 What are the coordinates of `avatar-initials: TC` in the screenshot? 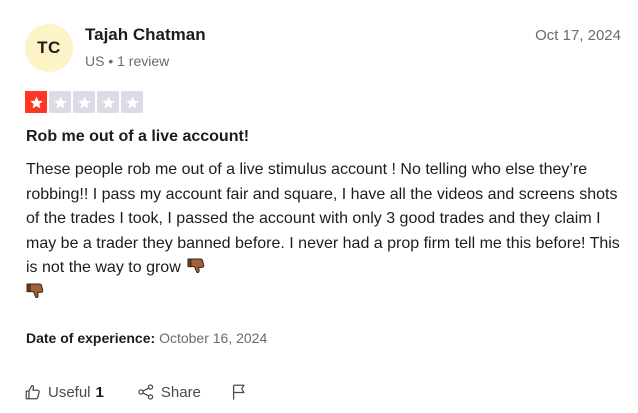 It's located at (49, 47).